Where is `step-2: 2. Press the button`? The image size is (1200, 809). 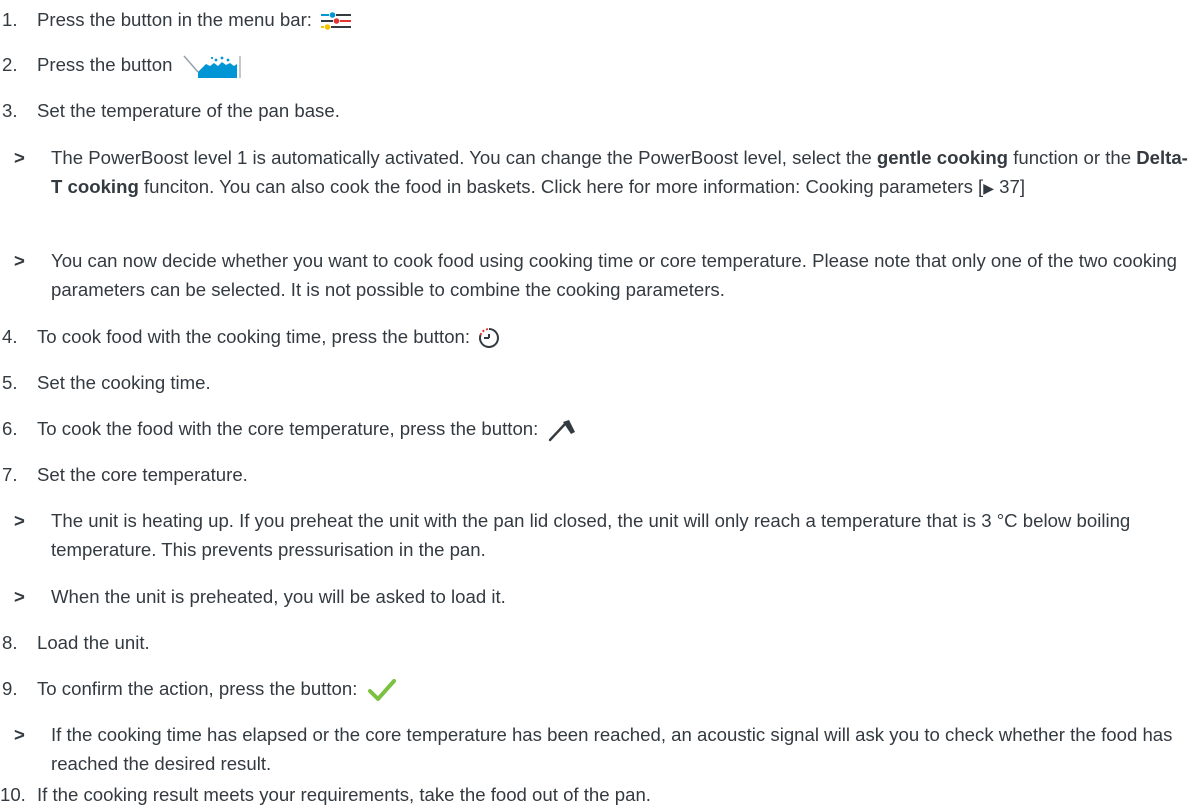 step-2: 2. Press the button is located at coordinates (600, 64).